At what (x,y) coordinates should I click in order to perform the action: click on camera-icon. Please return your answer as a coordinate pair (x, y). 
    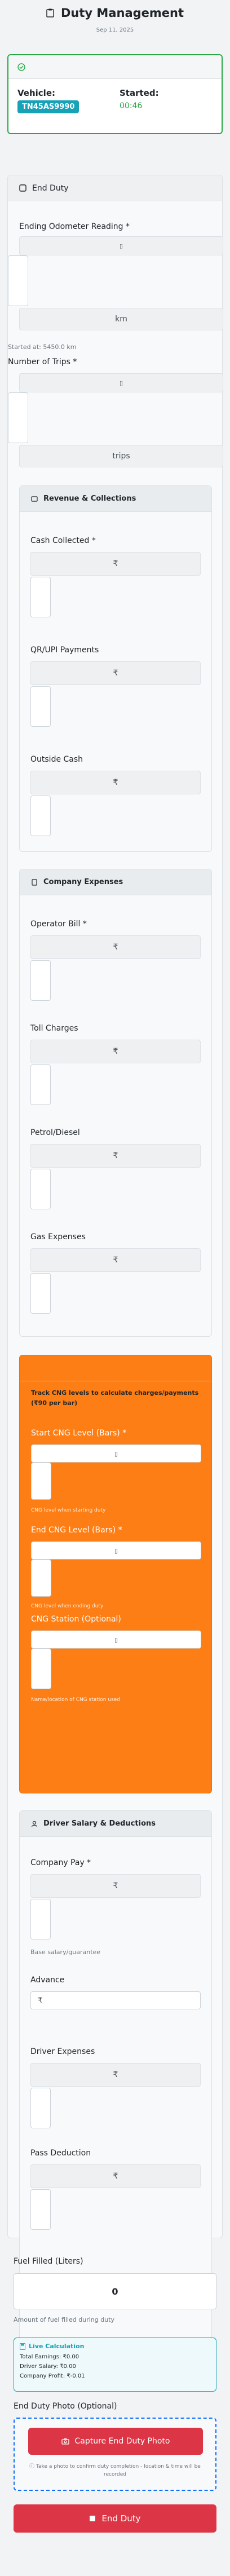
    Looking at the image, I should click on (65, 2441).